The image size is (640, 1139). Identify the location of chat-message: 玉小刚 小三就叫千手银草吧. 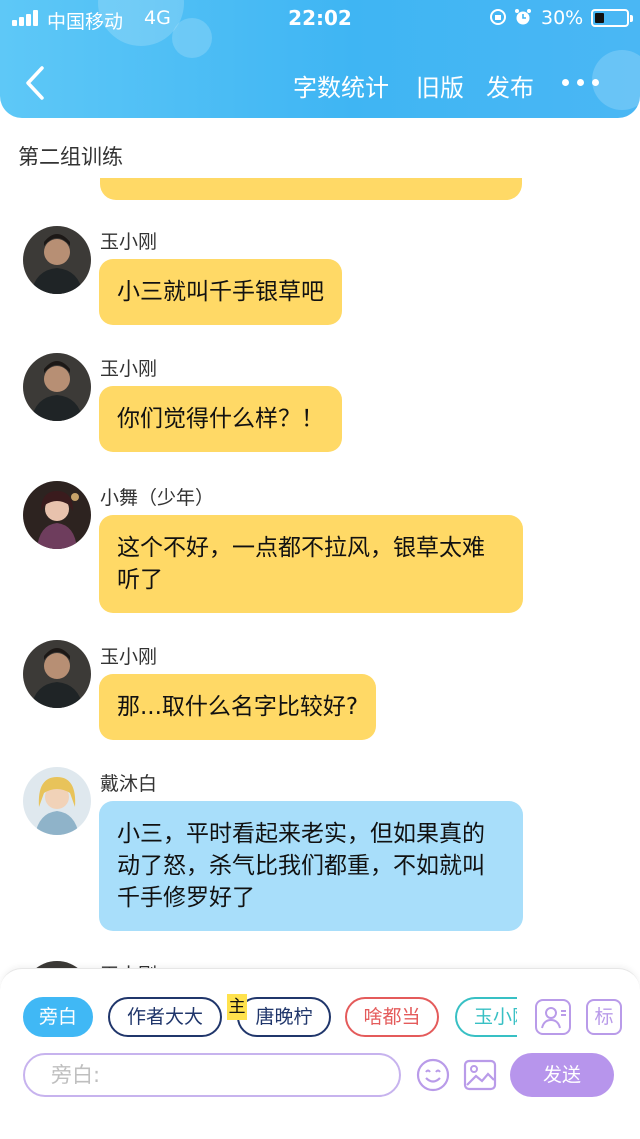
(320, 281).